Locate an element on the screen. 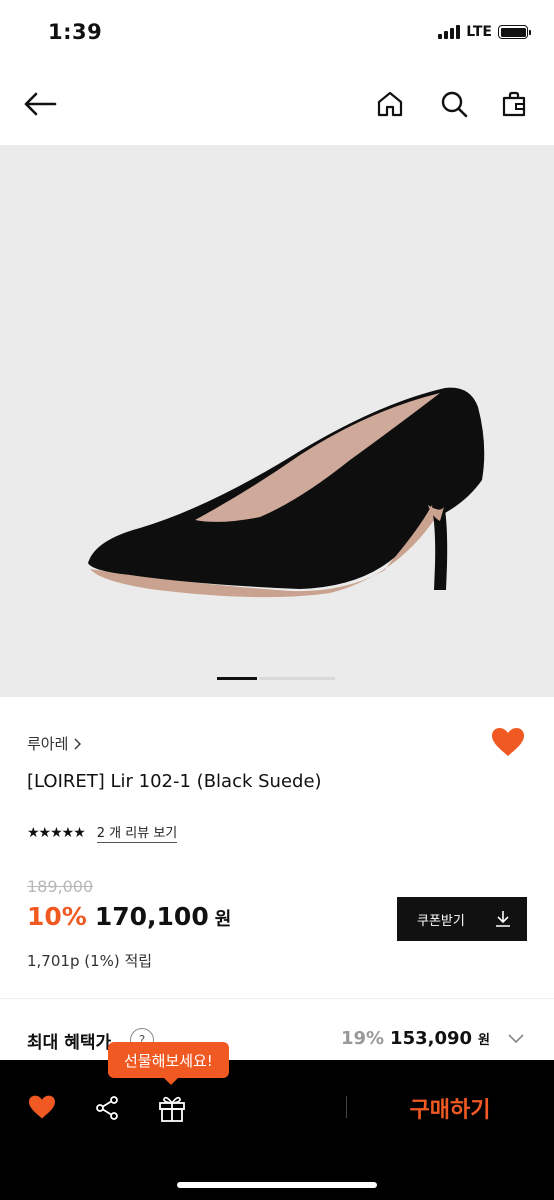  benefit-rate: 19% is located at coordinates (362, 1038).